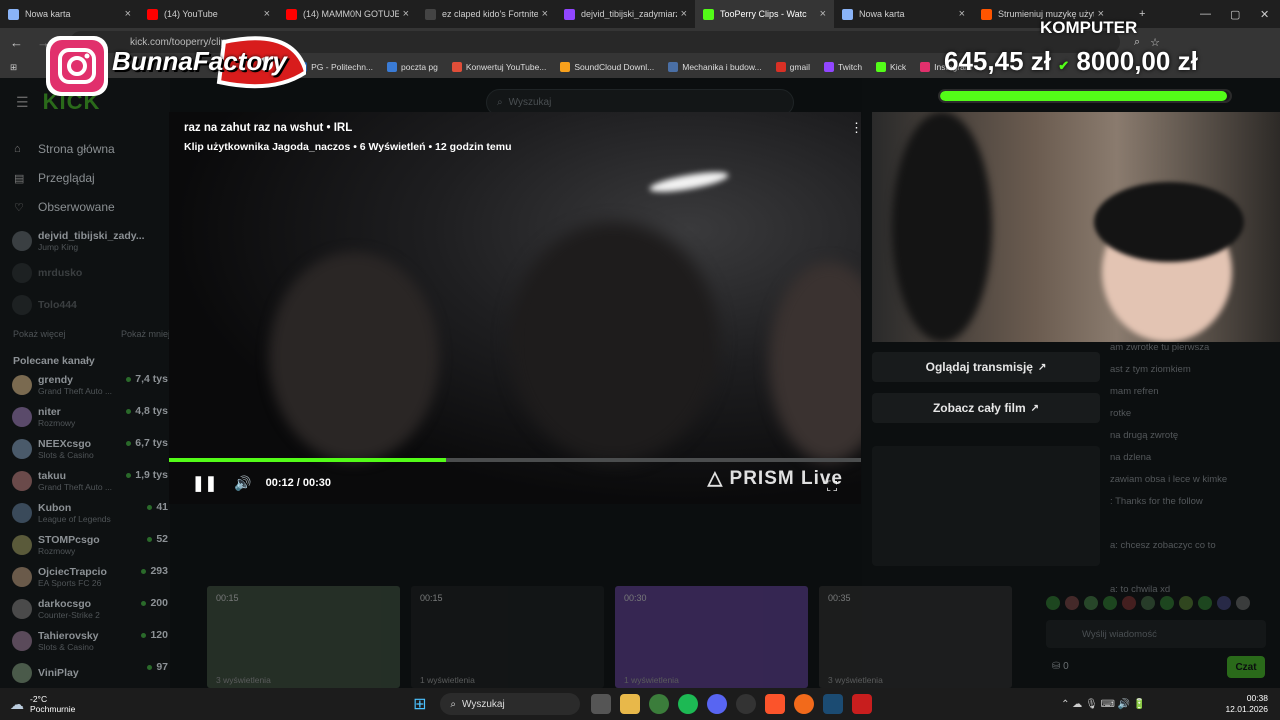 The width and height of the screenshot is (1280, 720). I want to click on pause-icon: ❚❚, so click(204, 483).